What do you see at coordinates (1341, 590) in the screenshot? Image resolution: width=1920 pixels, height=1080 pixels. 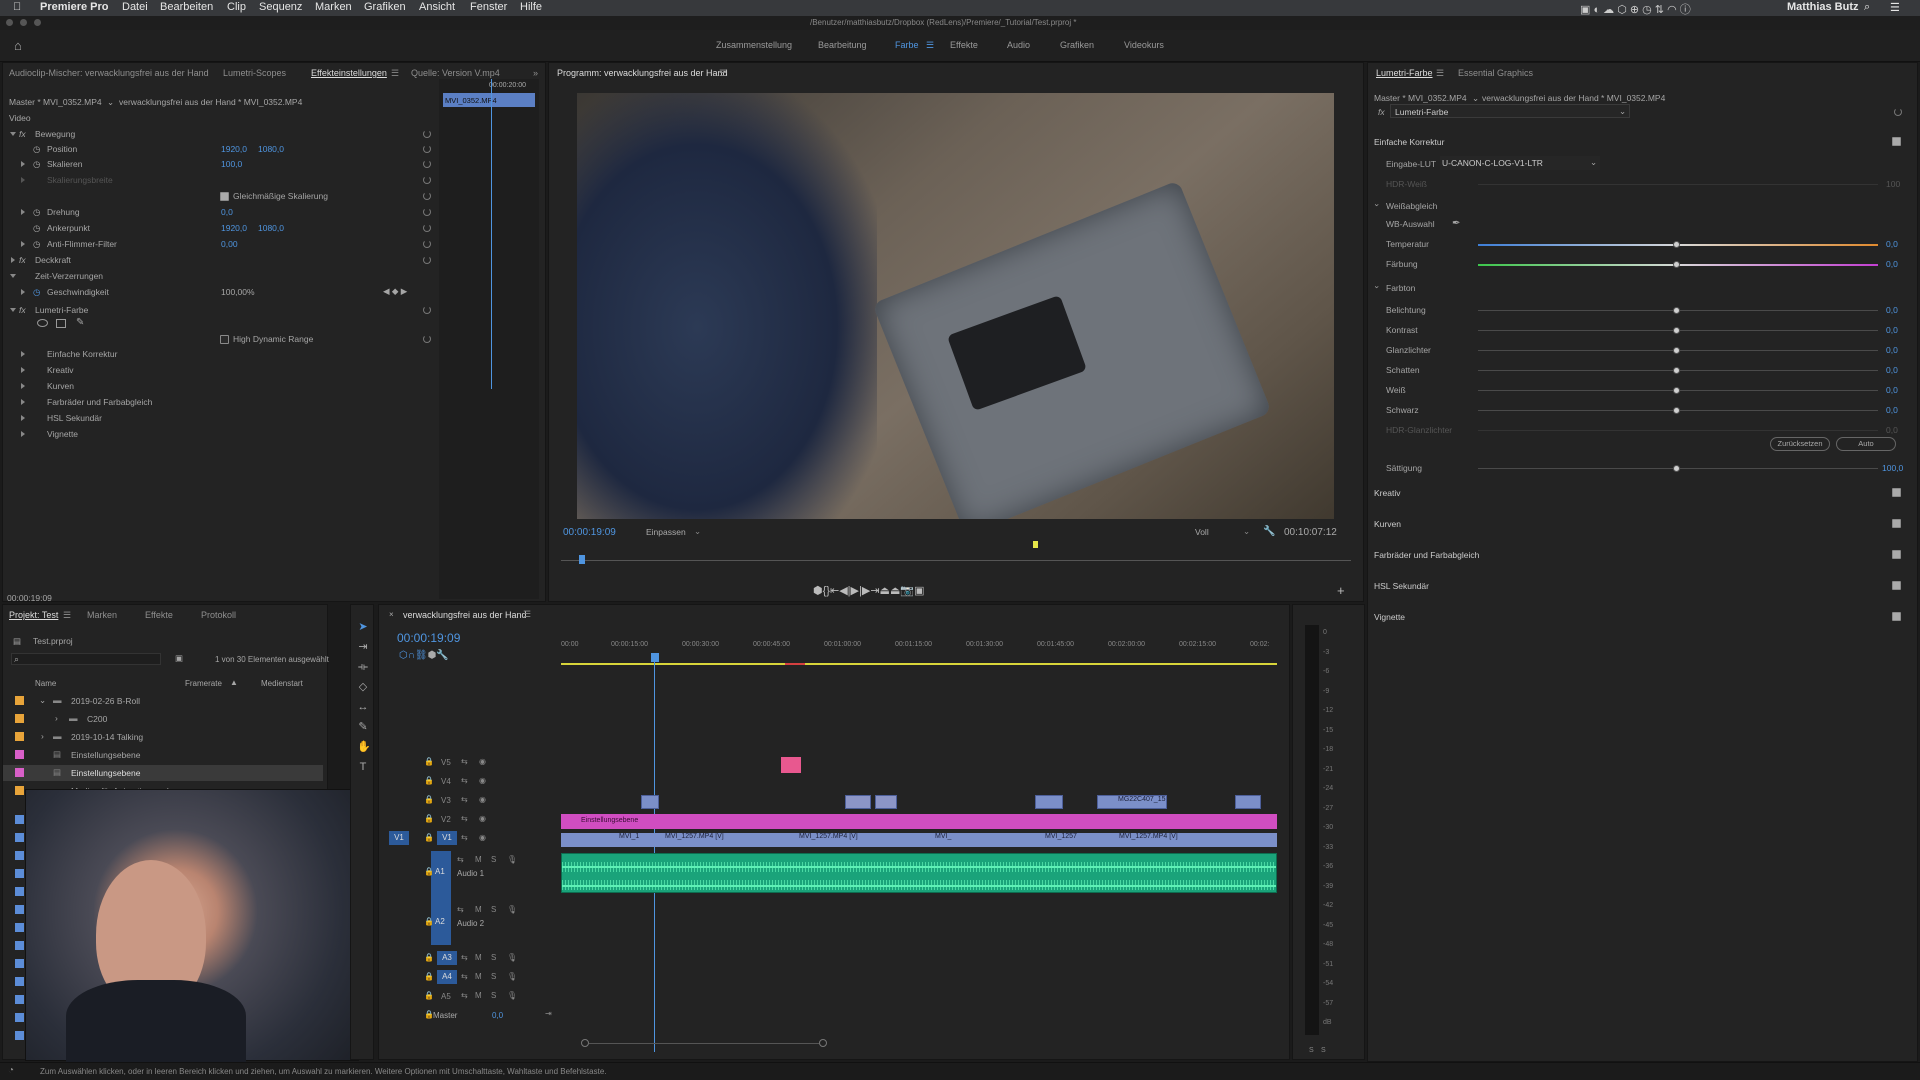 I see `add-button-icon: +` at bounding box center [1341, 590].